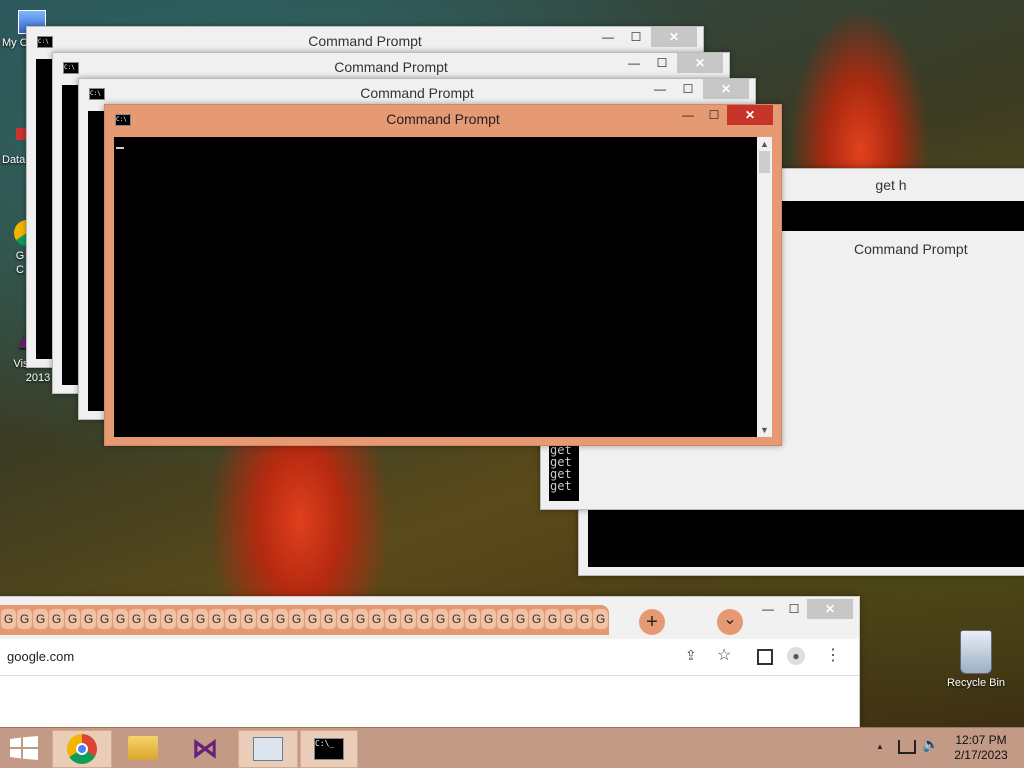  What do you see at coordinates (764, 162) in the screenshot?
I see `scroll-thumb` at bounding box center [764, 162].